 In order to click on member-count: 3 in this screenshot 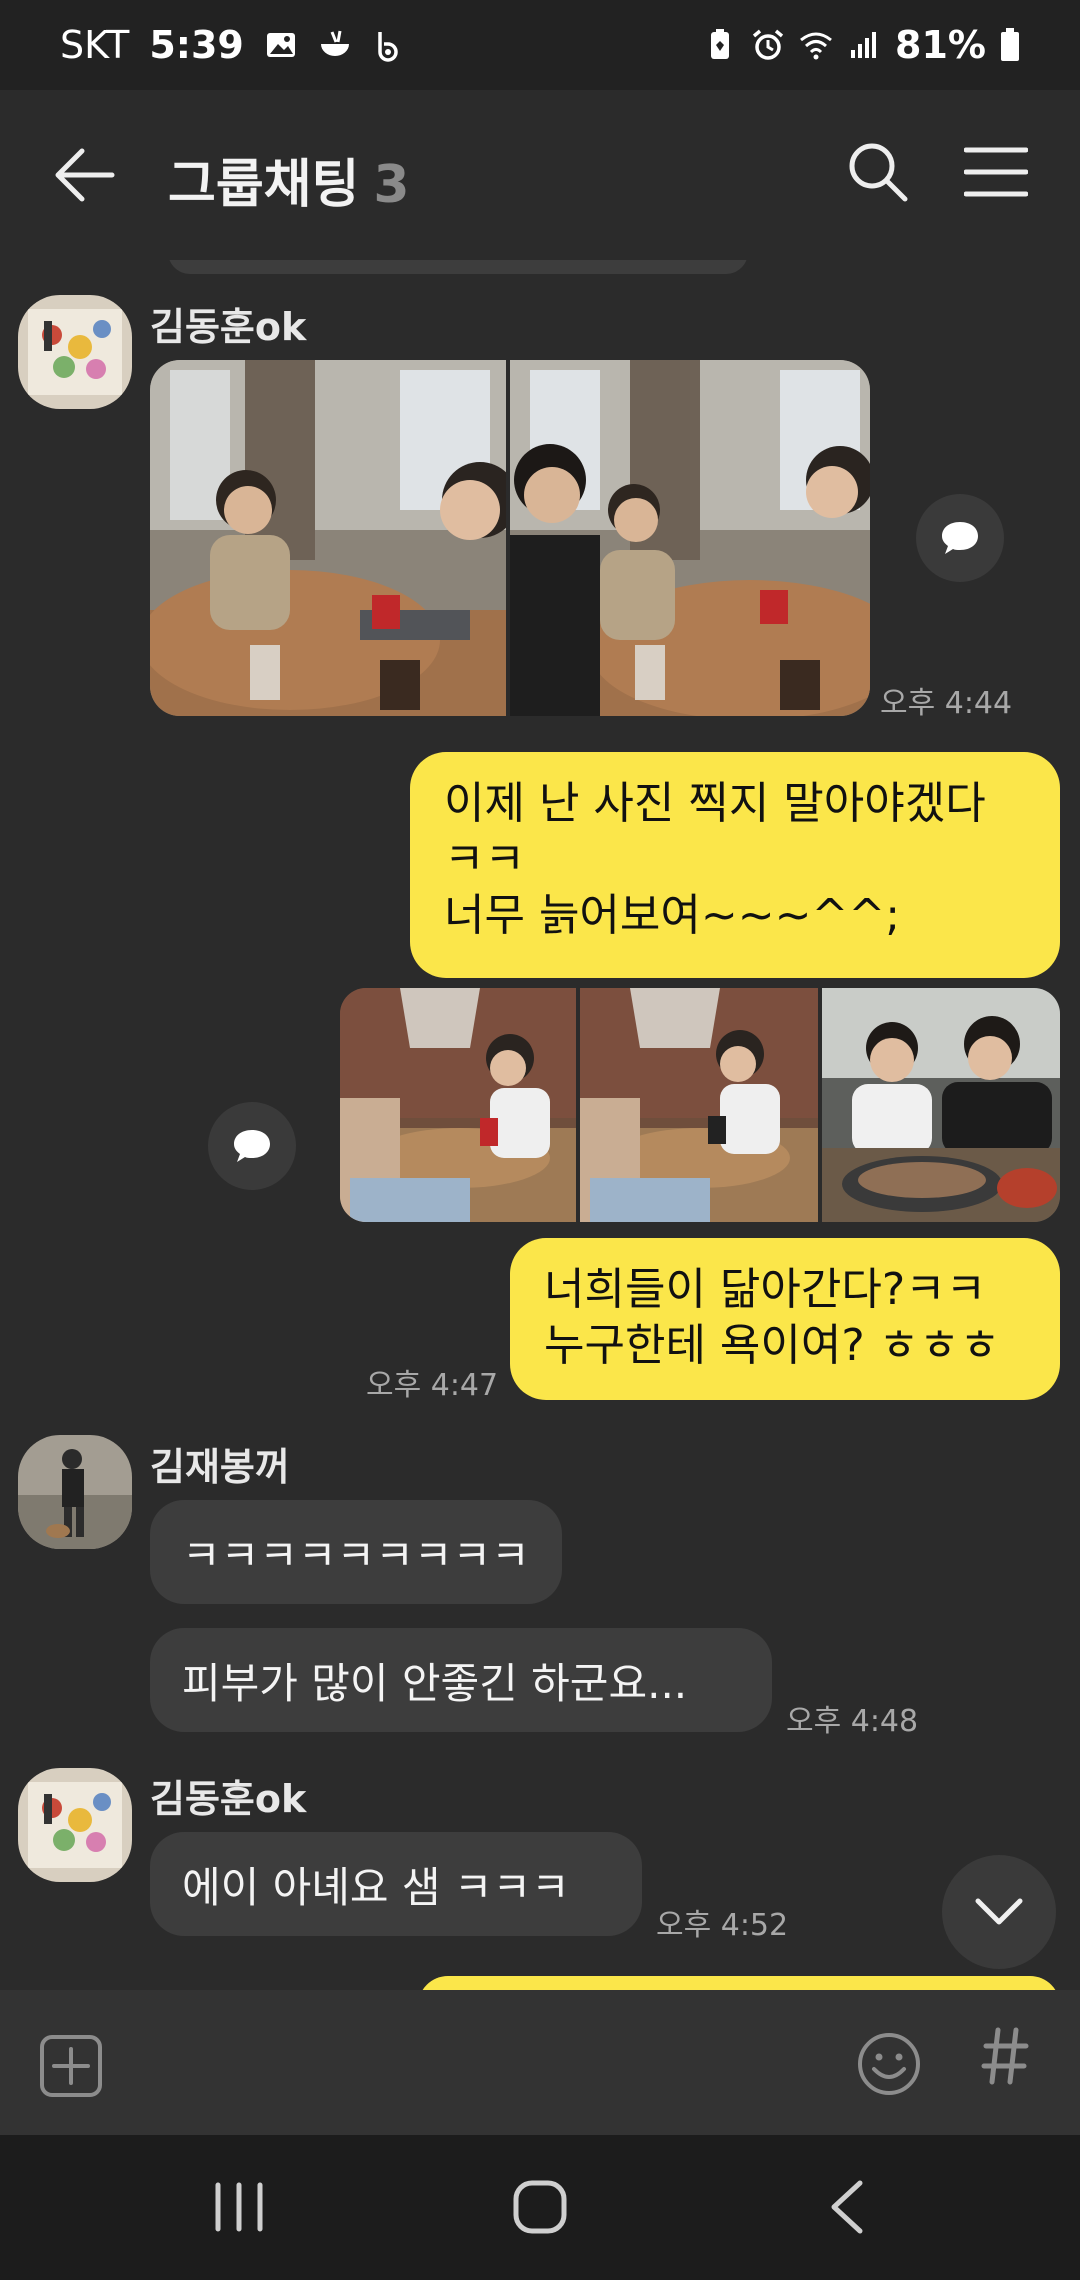, I will do `click(391, 185)`.